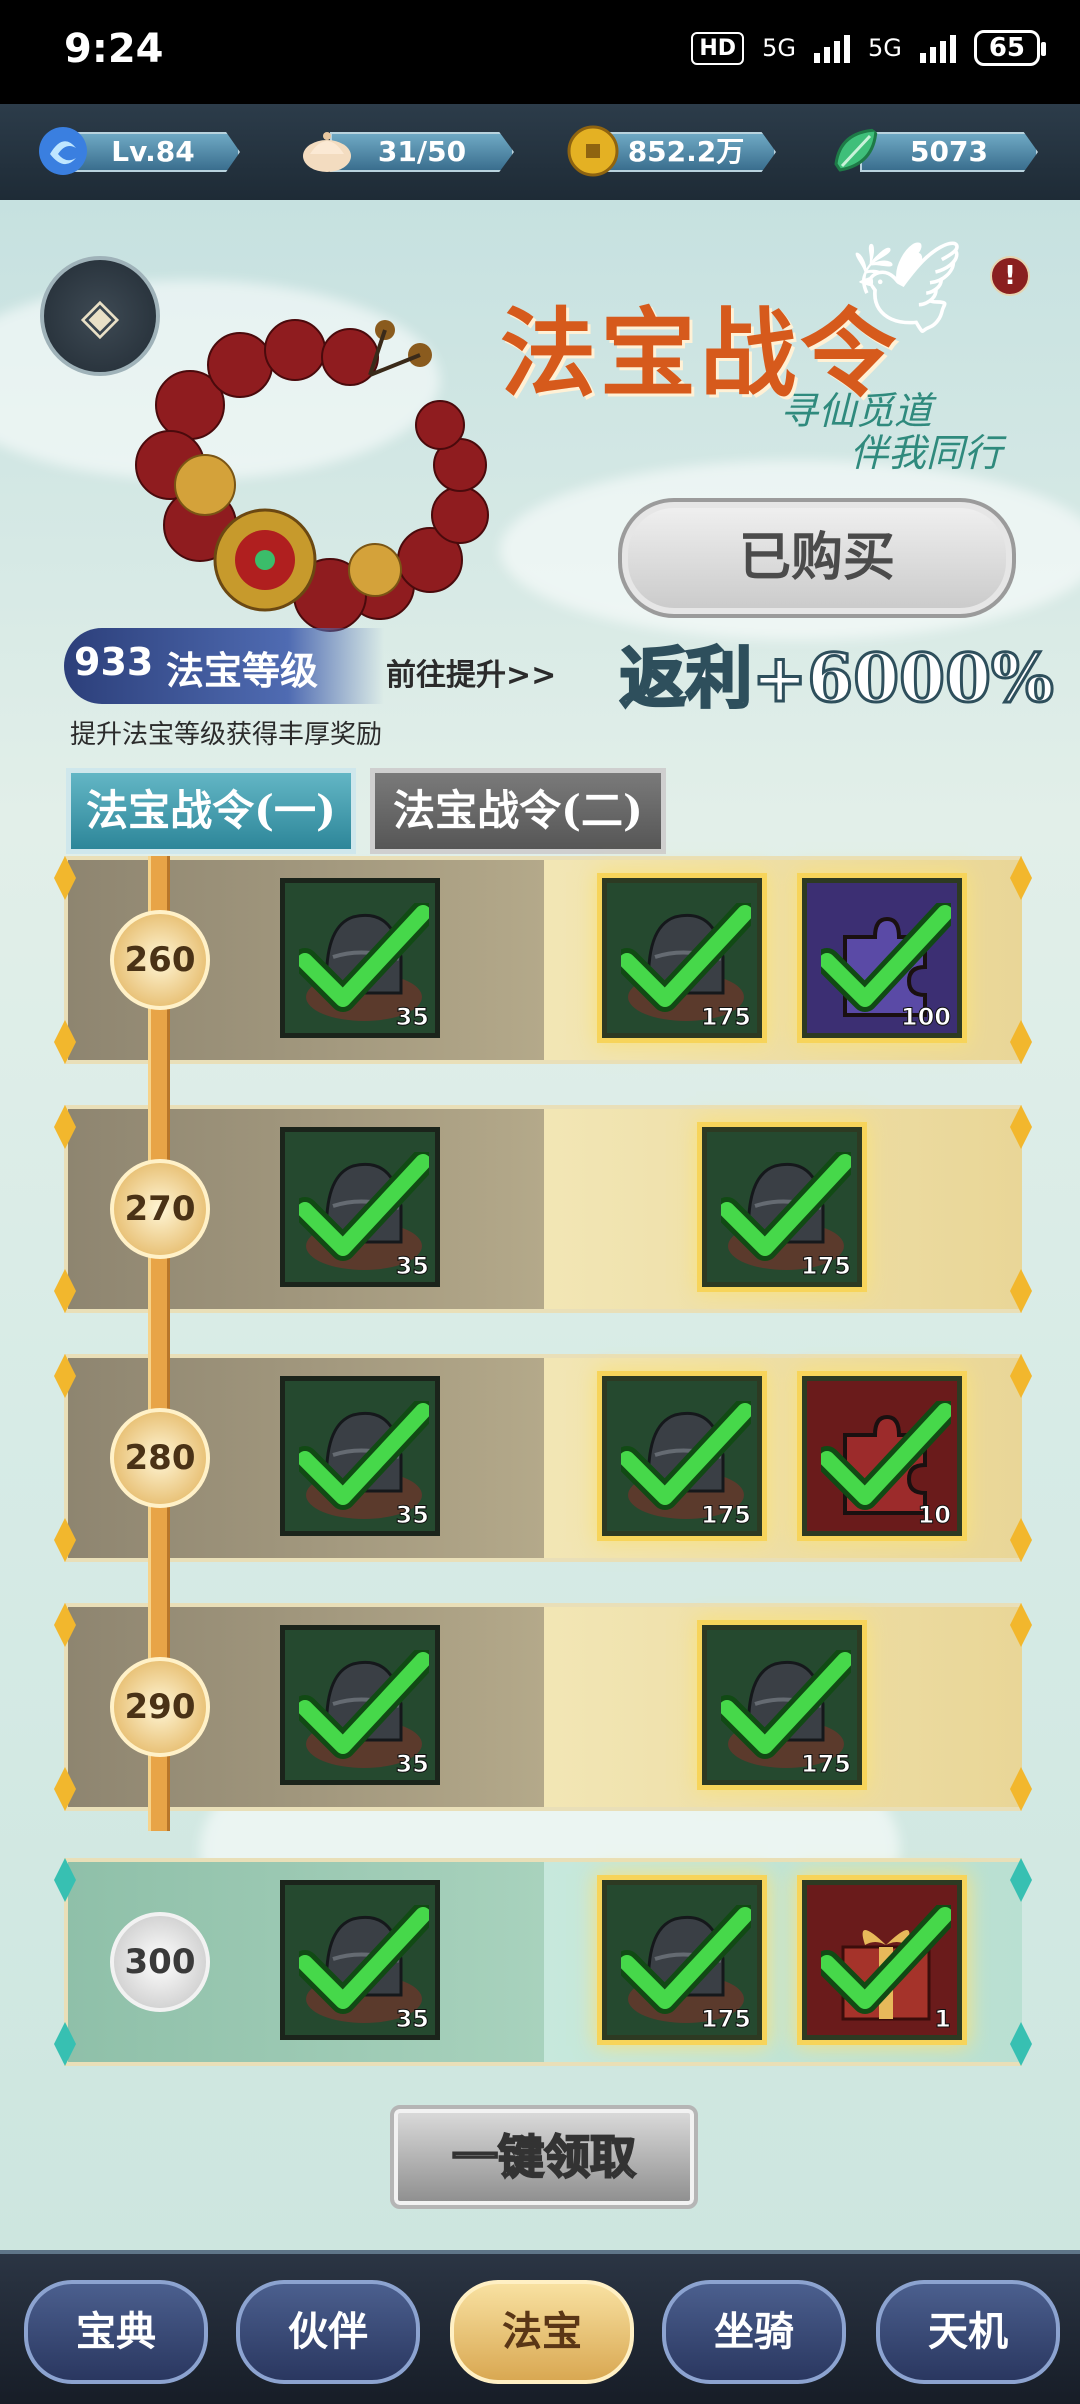  Describe the element at coordinates (926, 453) in the screenshot. I see `subtitle-line2: 伴我同行` at that location.